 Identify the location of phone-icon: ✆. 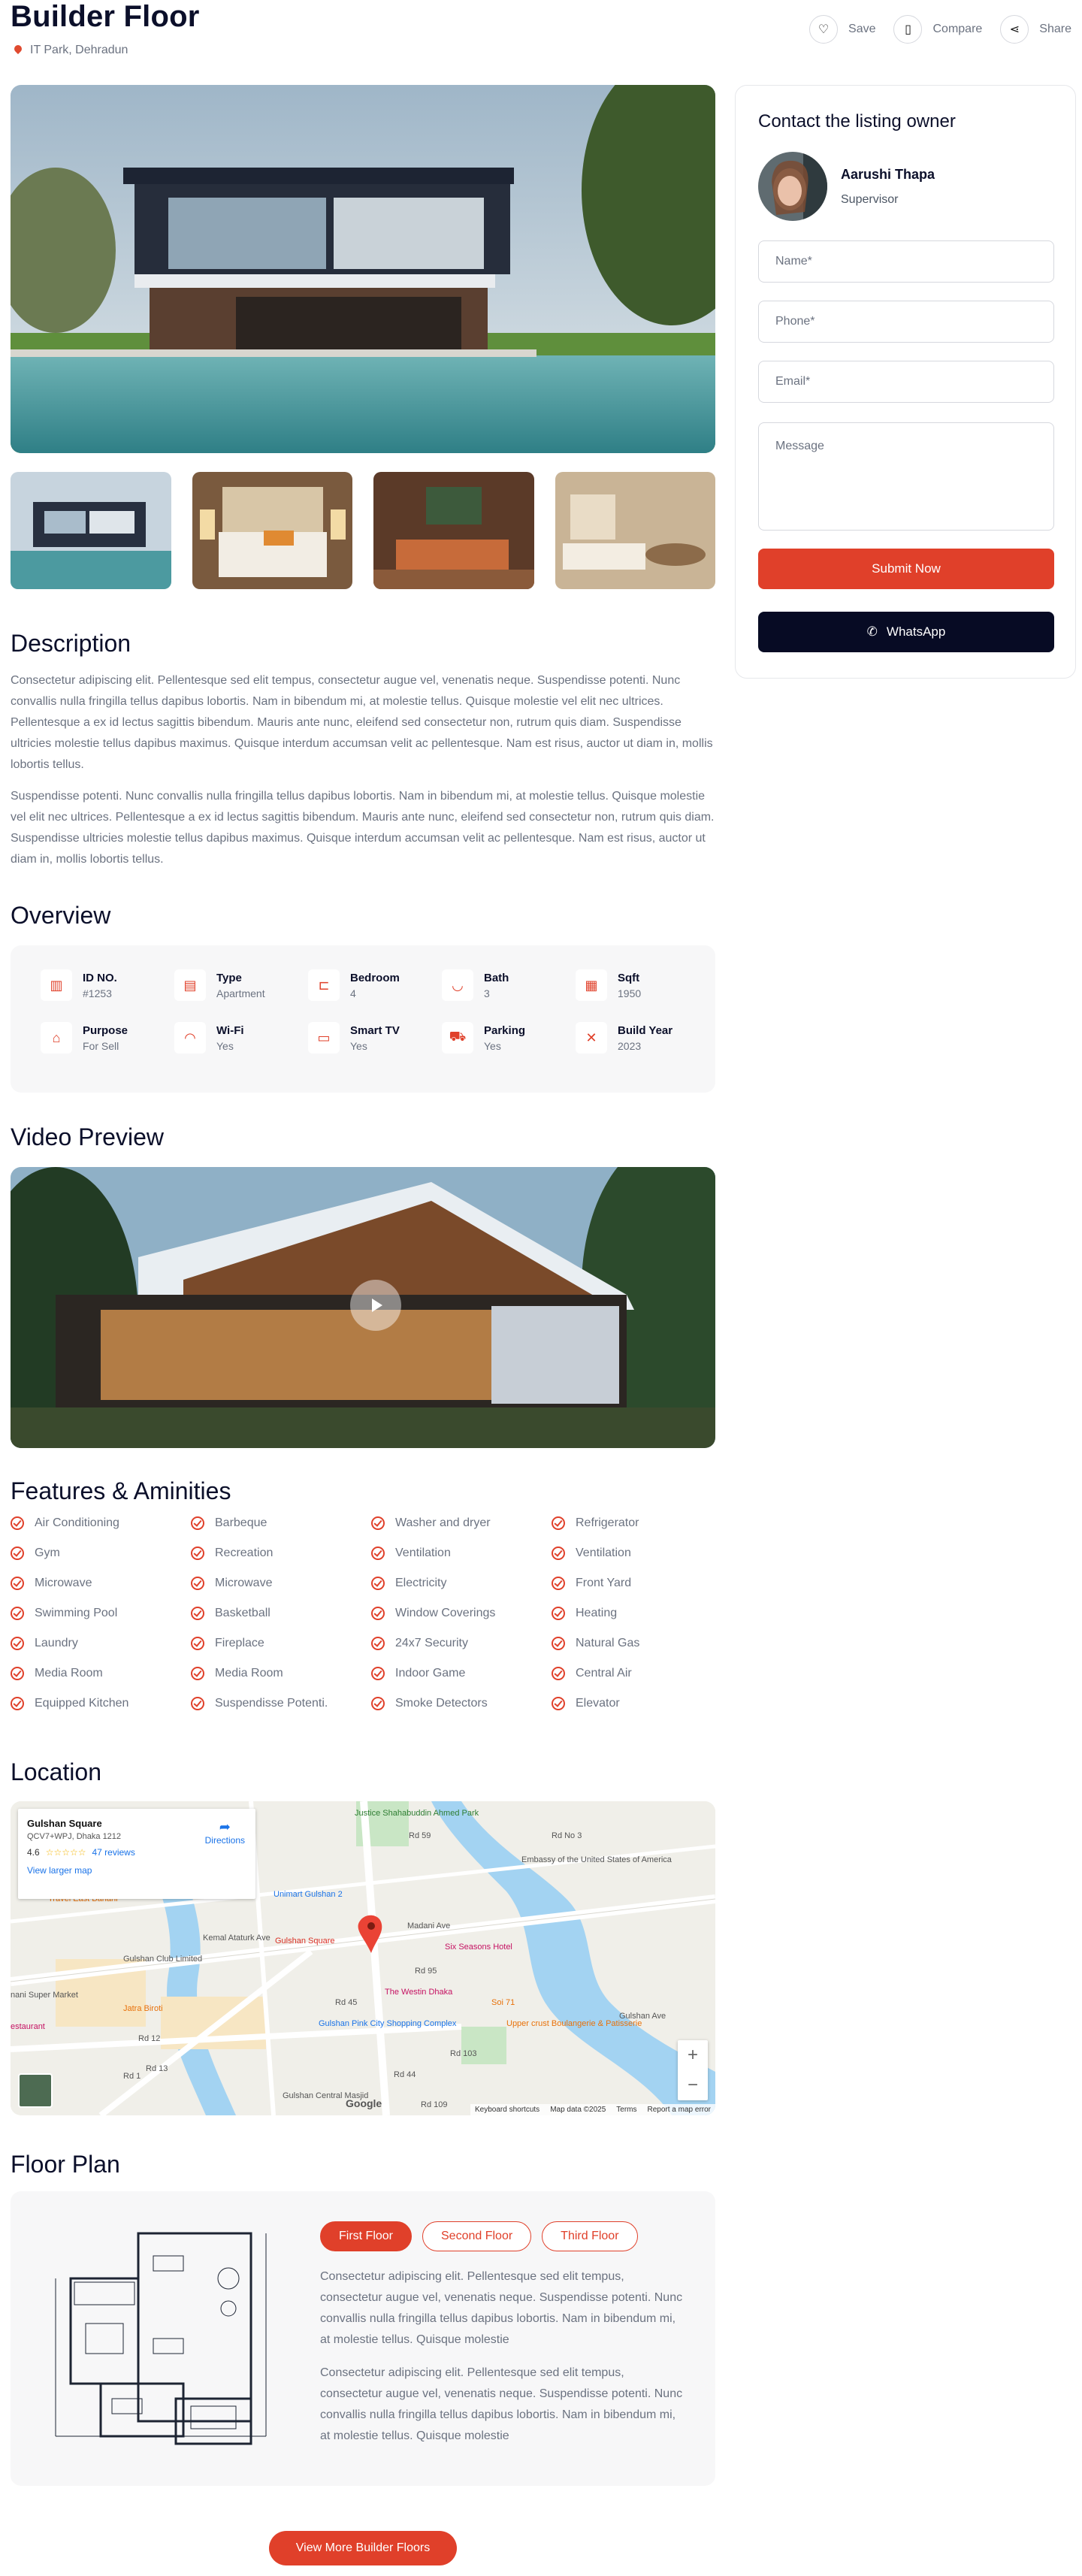
(872, 632).